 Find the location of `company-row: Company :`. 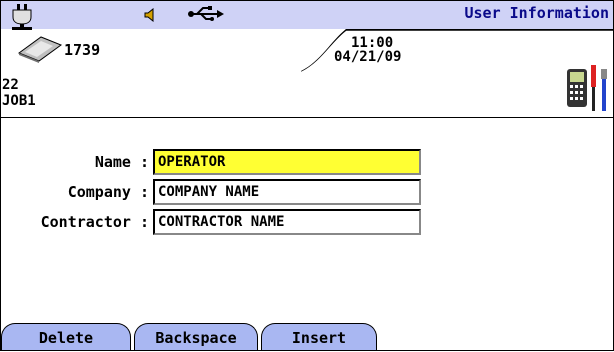

company-row: Company : is located at coordinates (307, 192).